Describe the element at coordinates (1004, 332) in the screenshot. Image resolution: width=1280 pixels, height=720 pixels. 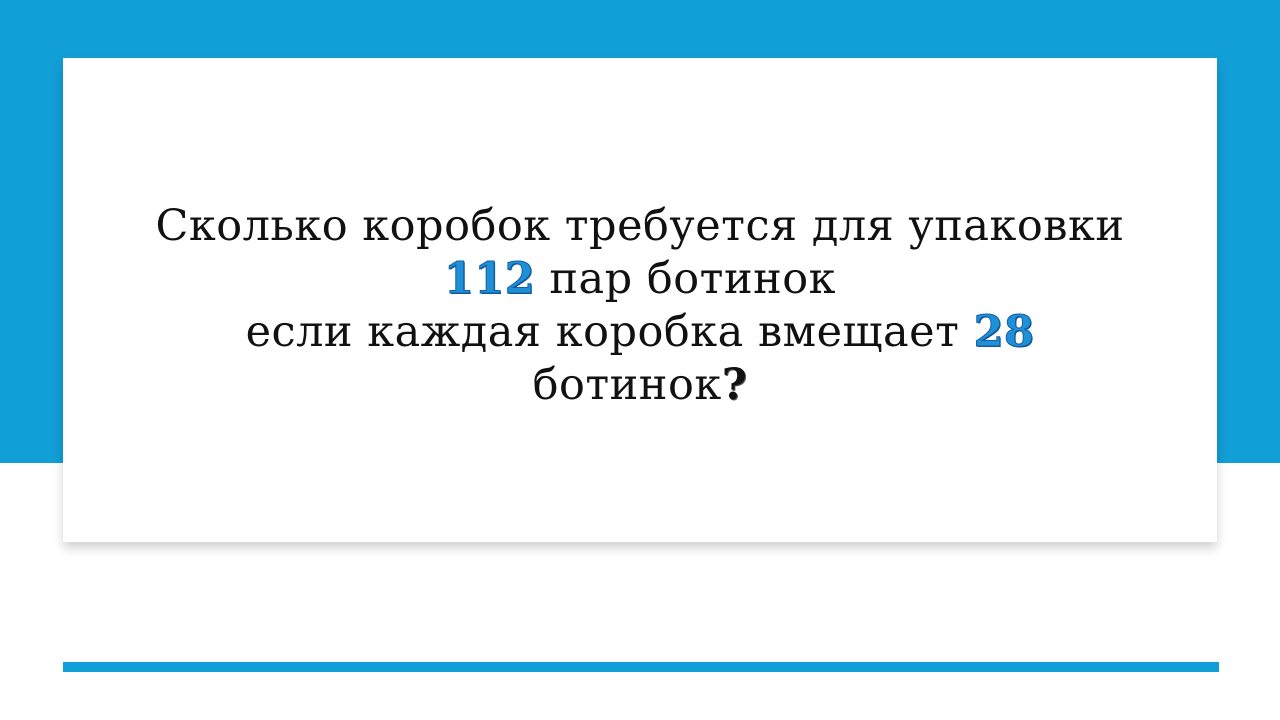
I see `box-capacity-number: 28` at that location.